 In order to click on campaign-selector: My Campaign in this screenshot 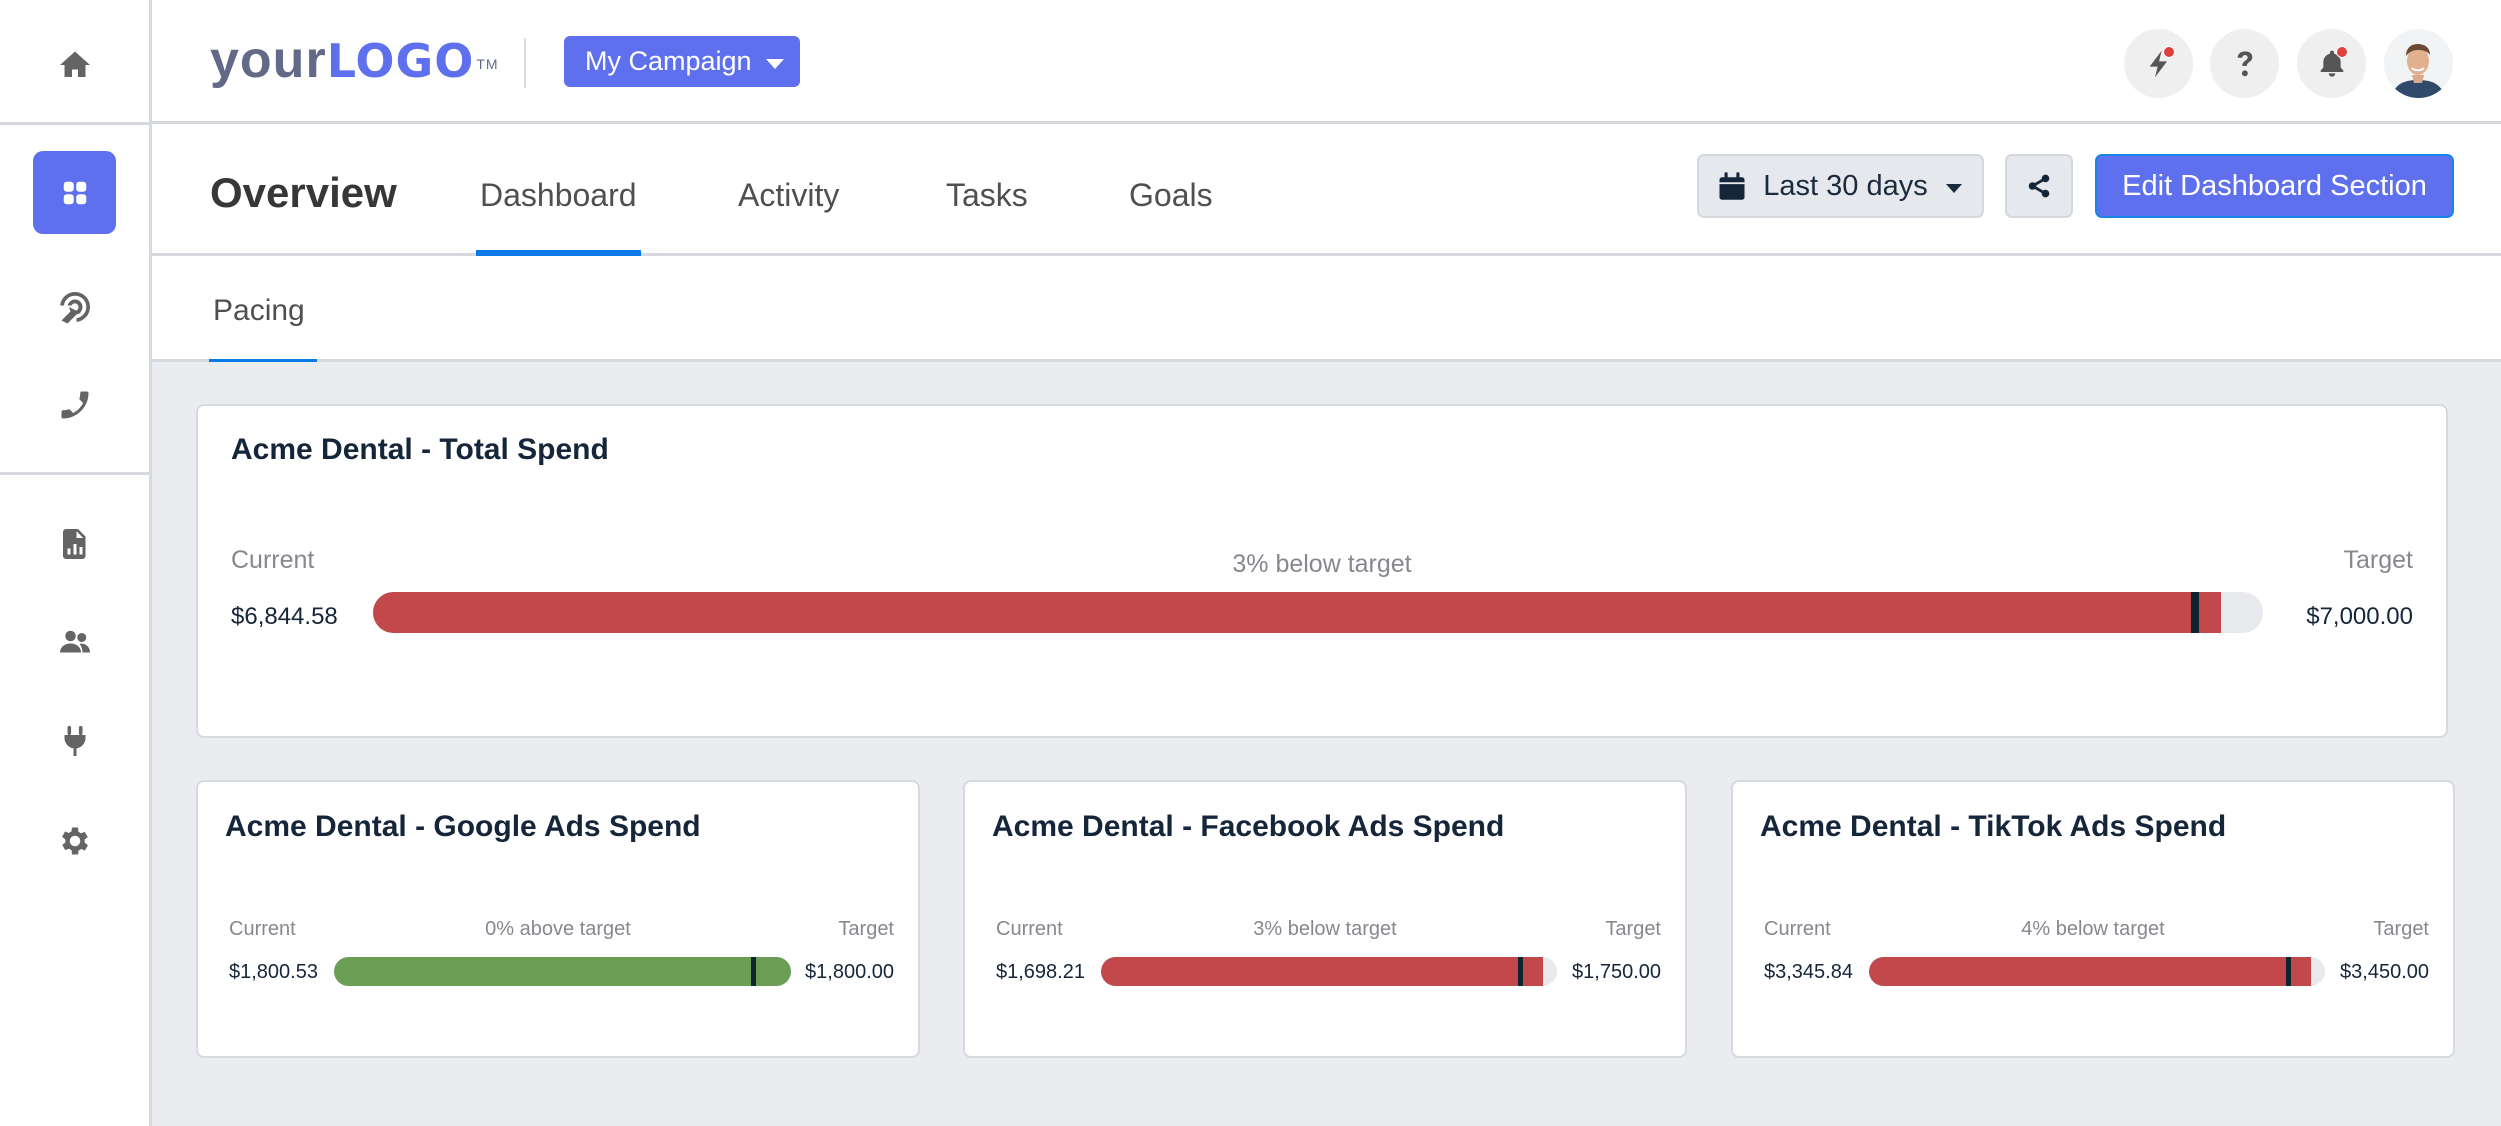, I will do `click(682, 61)`.